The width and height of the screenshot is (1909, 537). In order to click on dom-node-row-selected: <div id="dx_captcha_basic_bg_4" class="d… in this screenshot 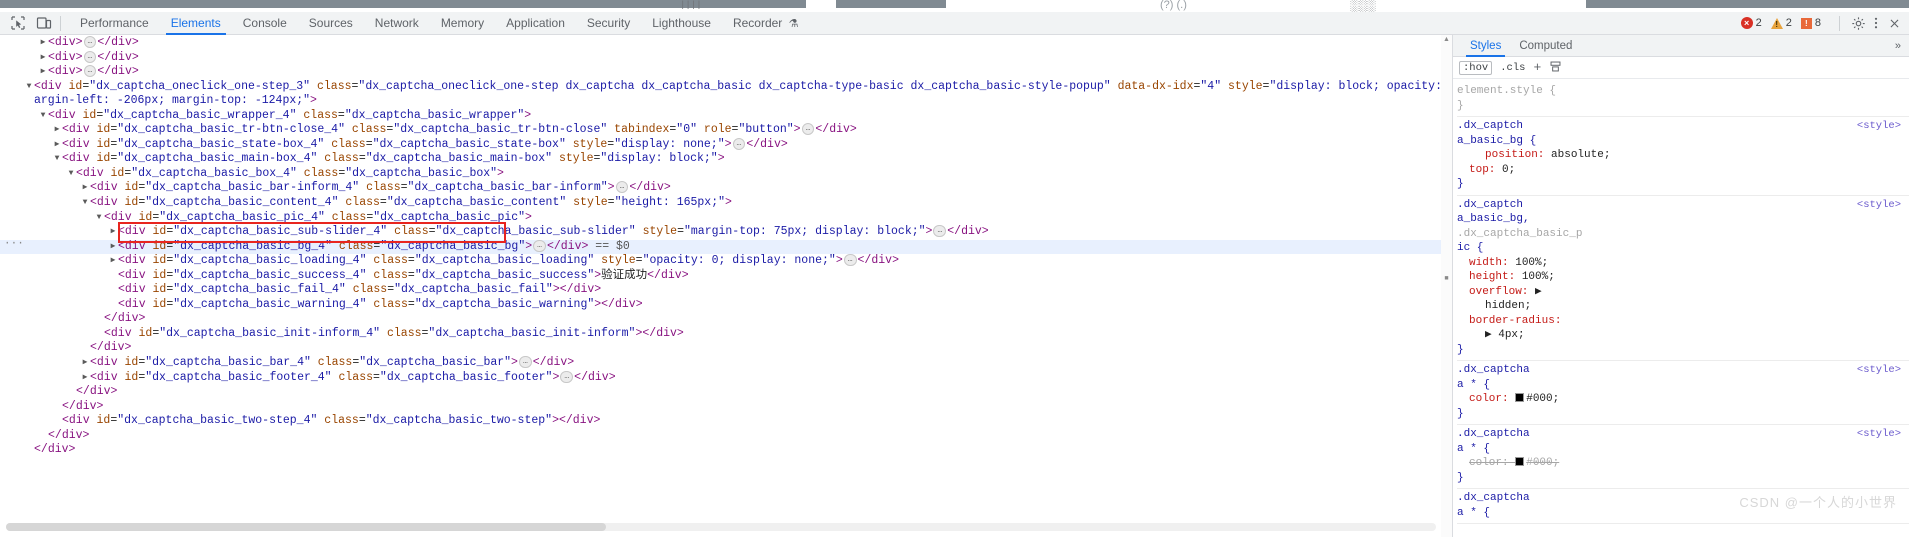, I will do `click(720, 246)`.